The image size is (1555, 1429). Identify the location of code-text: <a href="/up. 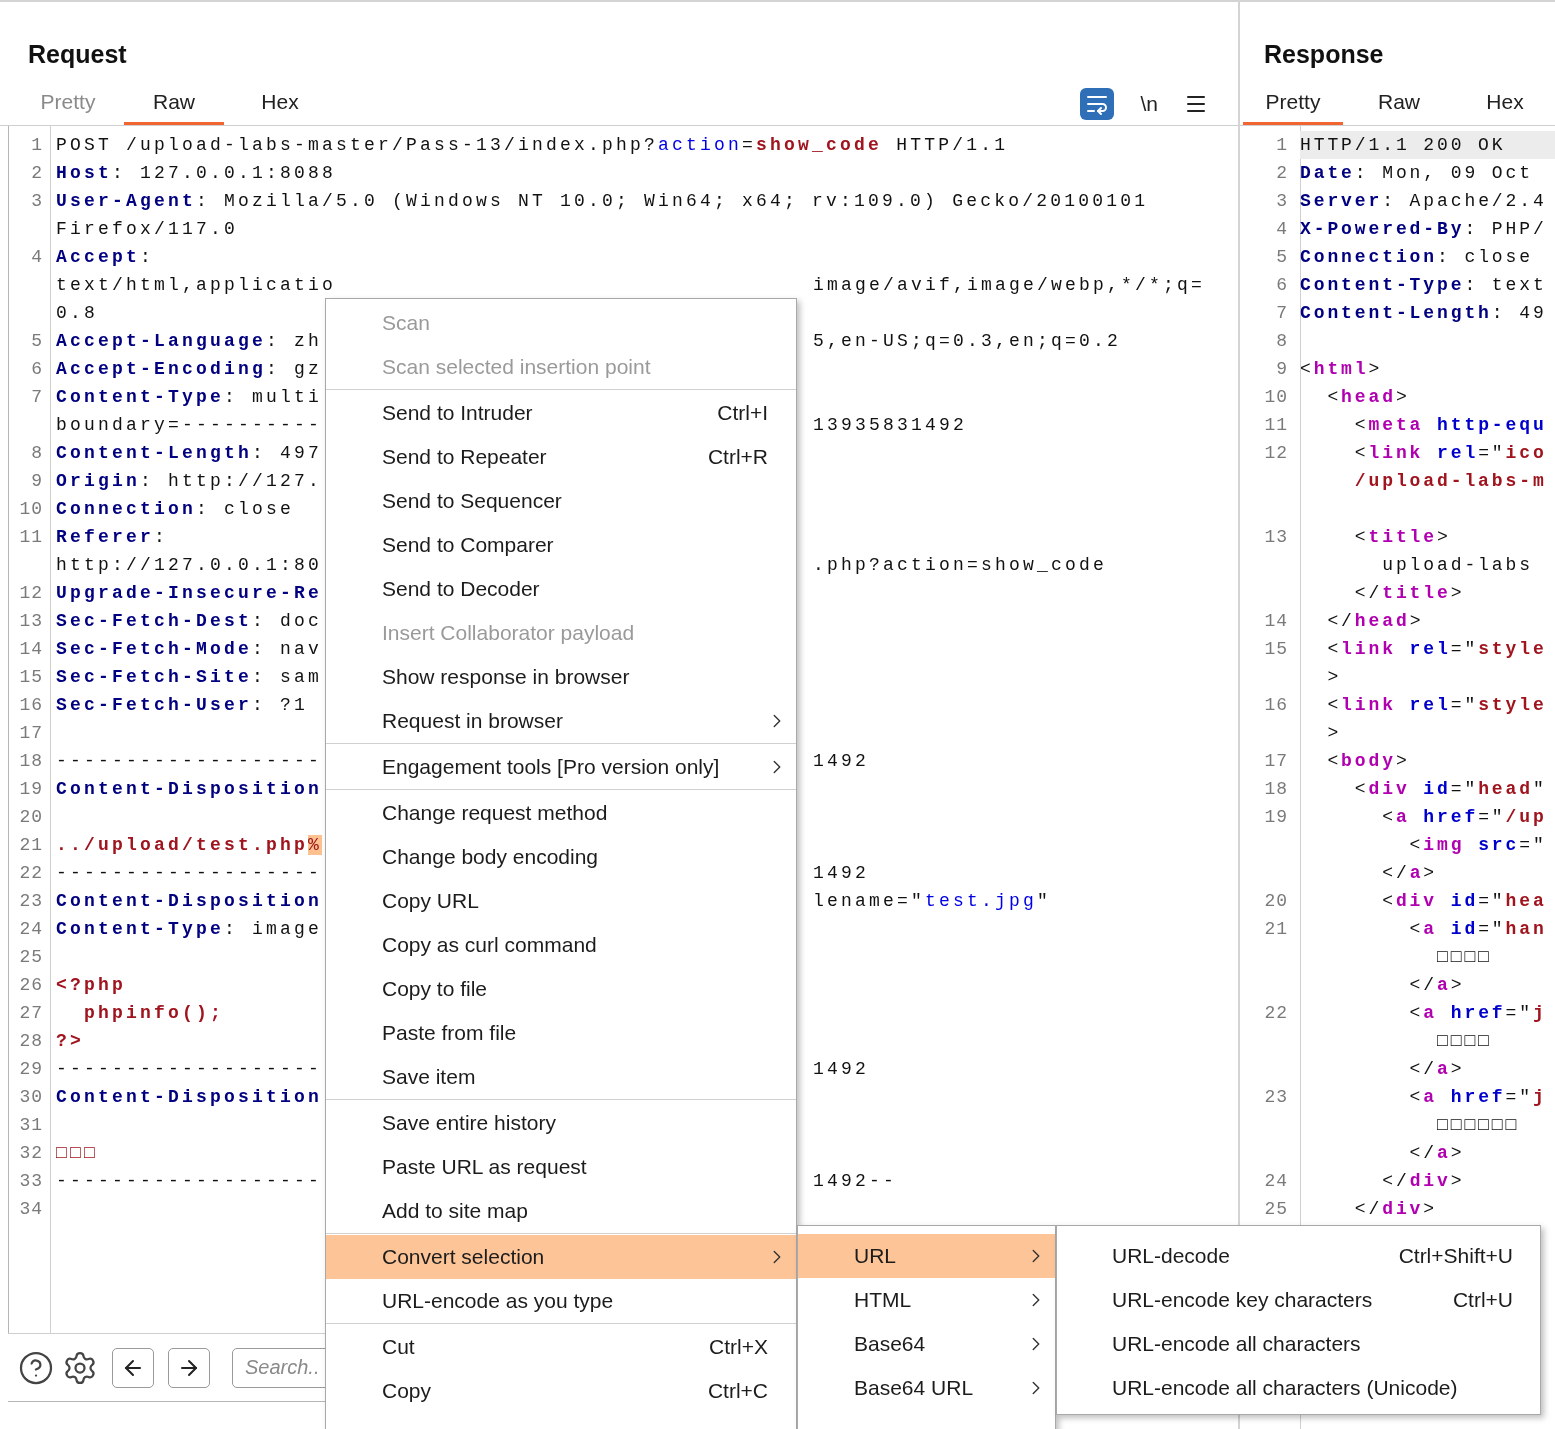
(1464, 817).